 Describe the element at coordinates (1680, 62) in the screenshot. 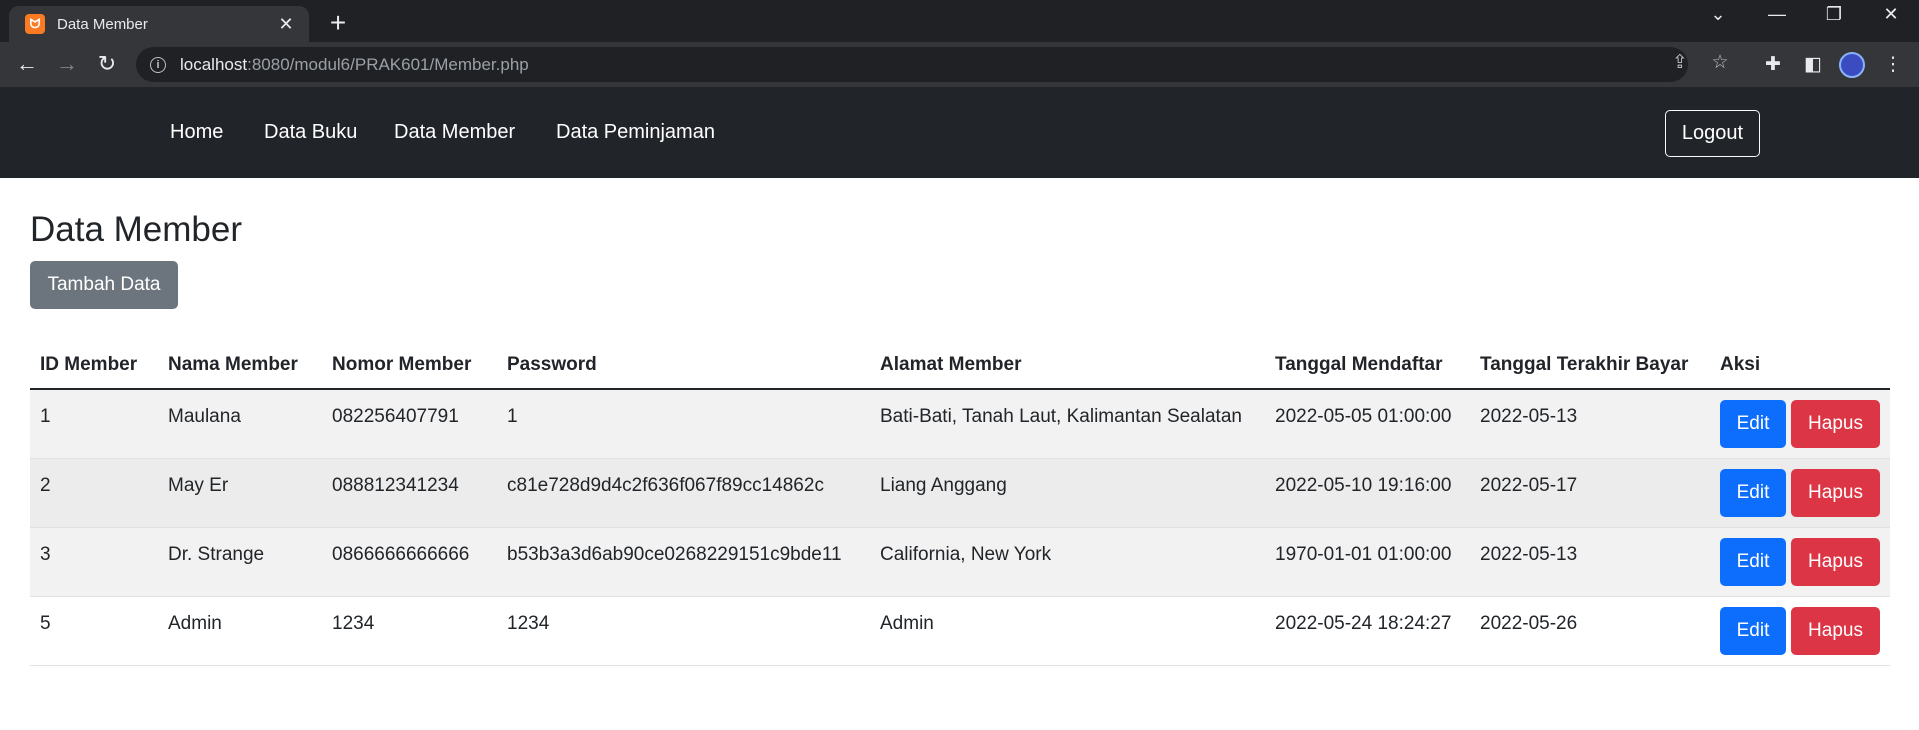

I see `share-icon: ⇪` at that location.